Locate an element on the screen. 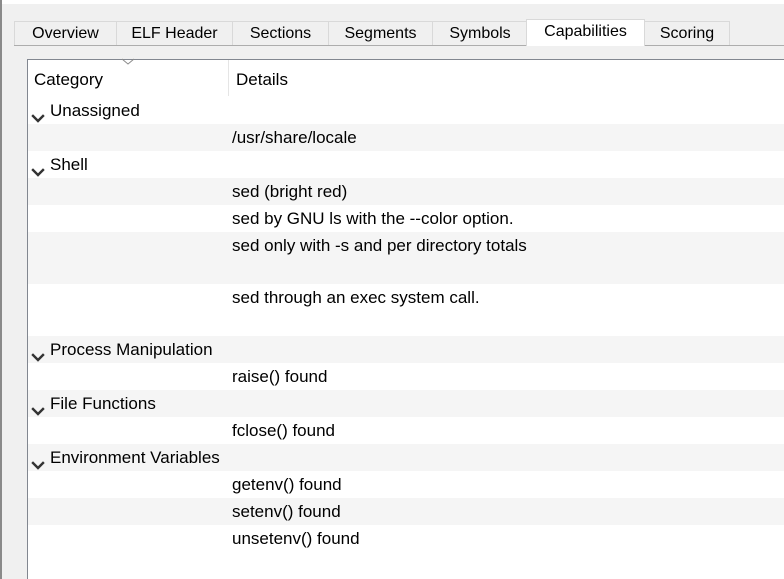 This screenshot has width=784, height=579. details-label: sed by GNU ls with the --color option. is located at coordinates (373, 218).